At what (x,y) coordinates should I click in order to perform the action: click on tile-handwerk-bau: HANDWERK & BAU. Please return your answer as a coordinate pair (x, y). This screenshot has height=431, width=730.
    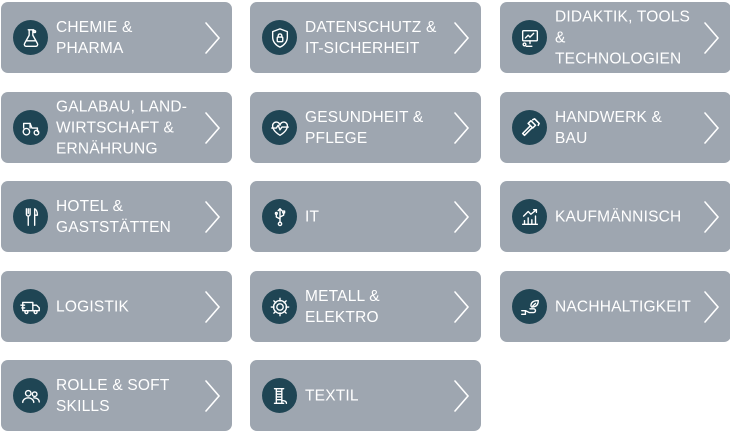
    Looking at the image, I should click on (615, 127).